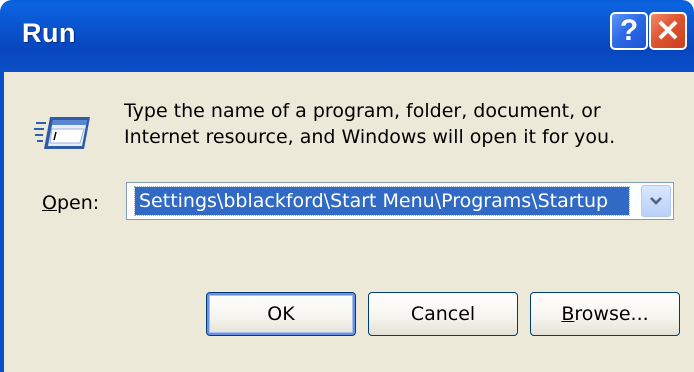 Image resolution: width=694 pixels, height=372 pixels. What do you see at coordinates (568, 314) in the screenshot?
I see `browse-button-mnemonic: B` at bounding box center [568, 314].